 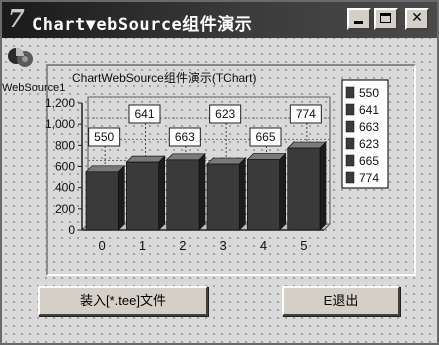 What do you see at coordinates (34, 88) in the screenshot?
I see `component-label: WebSource1` at bounding box center [34, 88].